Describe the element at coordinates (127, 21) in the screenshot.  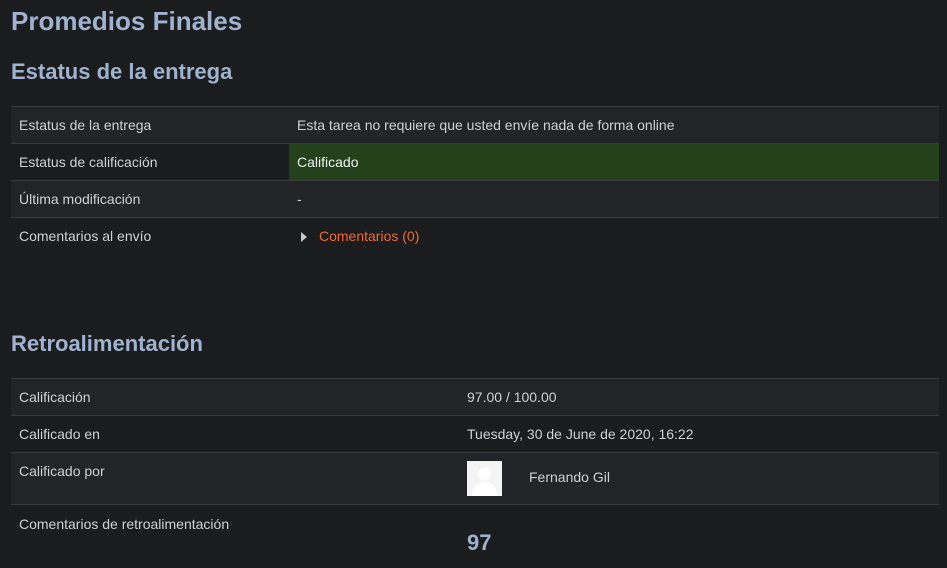
I see `page-title: Promedios Finales` at that location.